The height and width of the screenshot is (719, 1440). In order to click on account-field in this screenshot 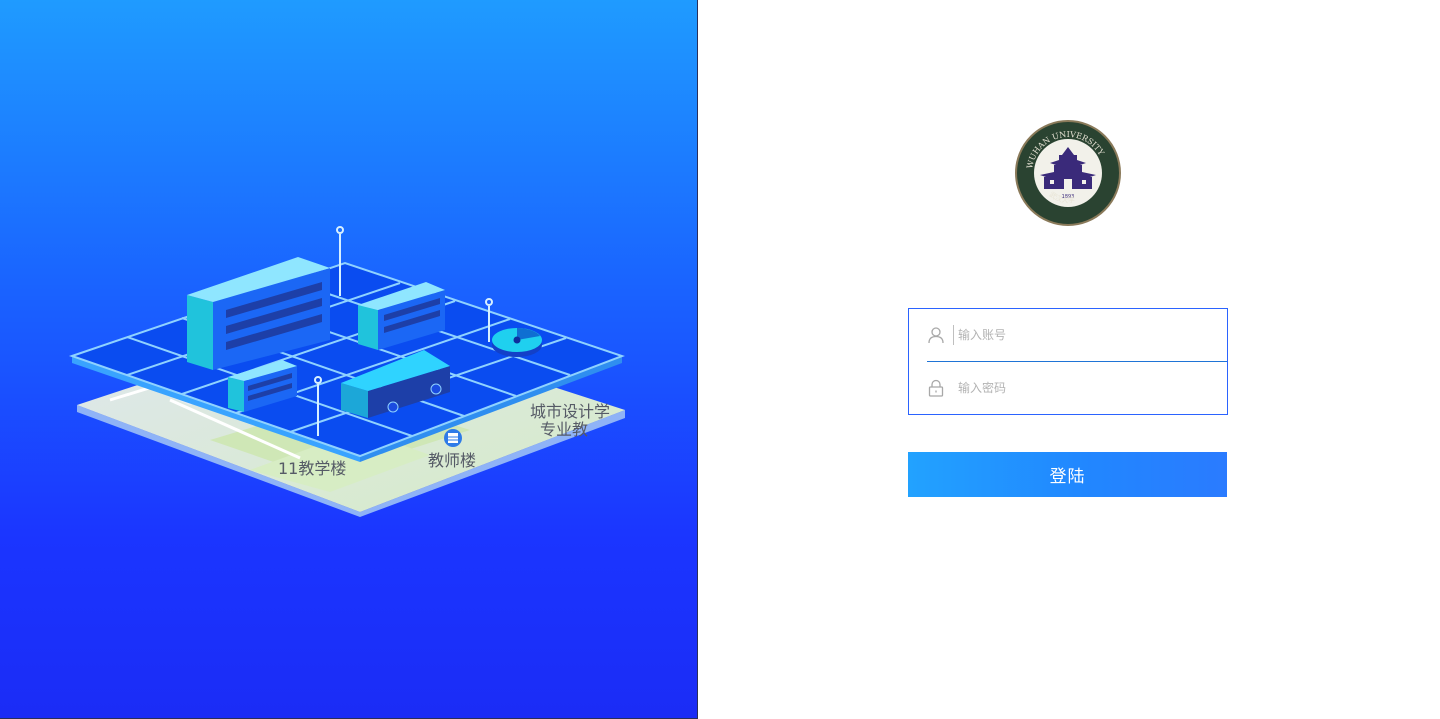, I will do `click(1068, 335)`.